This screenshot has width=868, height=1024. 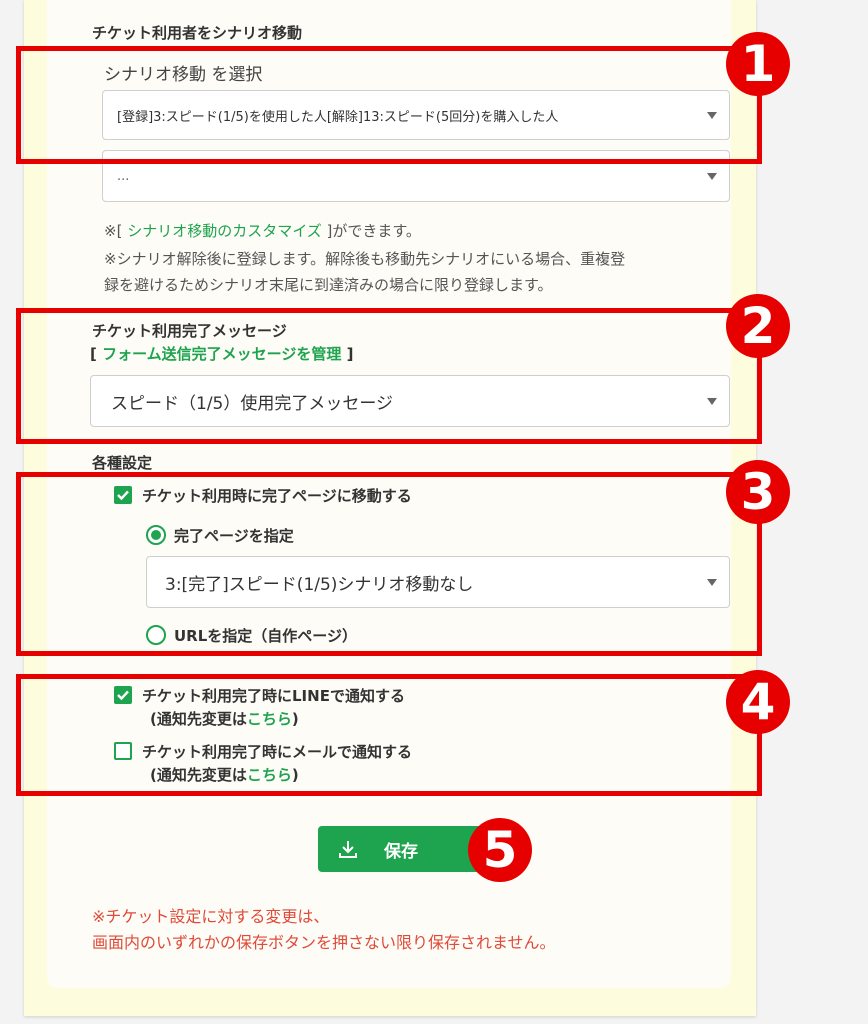 I want to click on customize-note: ※[ シナリオ移動のカスタマイズ ]ができます。, so click(x=262, y=231).